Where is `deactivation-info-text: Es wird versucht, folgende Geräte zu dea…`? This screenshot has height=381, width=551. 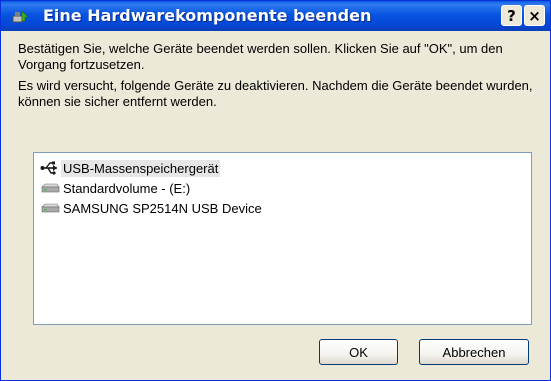 deactivation-info-text: Es wird versucht, folgende Geräte zu dea… is located at coordinates (275, 93).